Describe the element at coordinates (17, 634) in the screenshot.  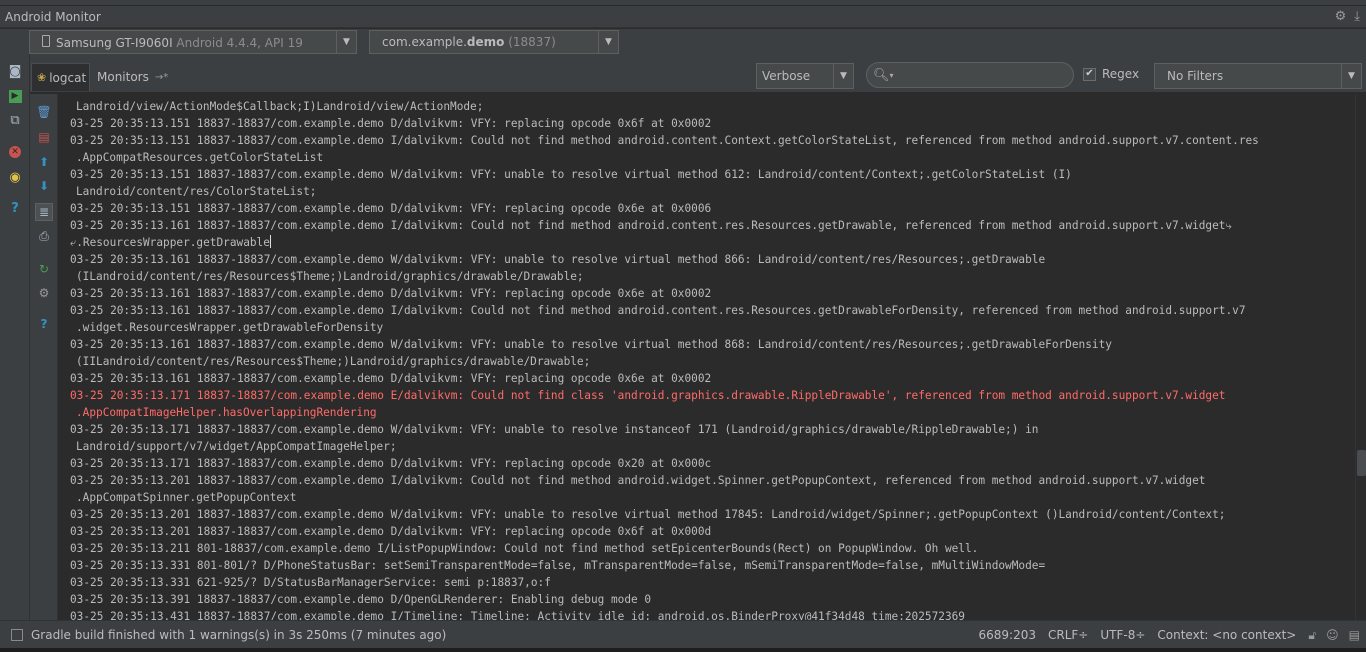
I see `tool-windows-toggle-icon` at that location.